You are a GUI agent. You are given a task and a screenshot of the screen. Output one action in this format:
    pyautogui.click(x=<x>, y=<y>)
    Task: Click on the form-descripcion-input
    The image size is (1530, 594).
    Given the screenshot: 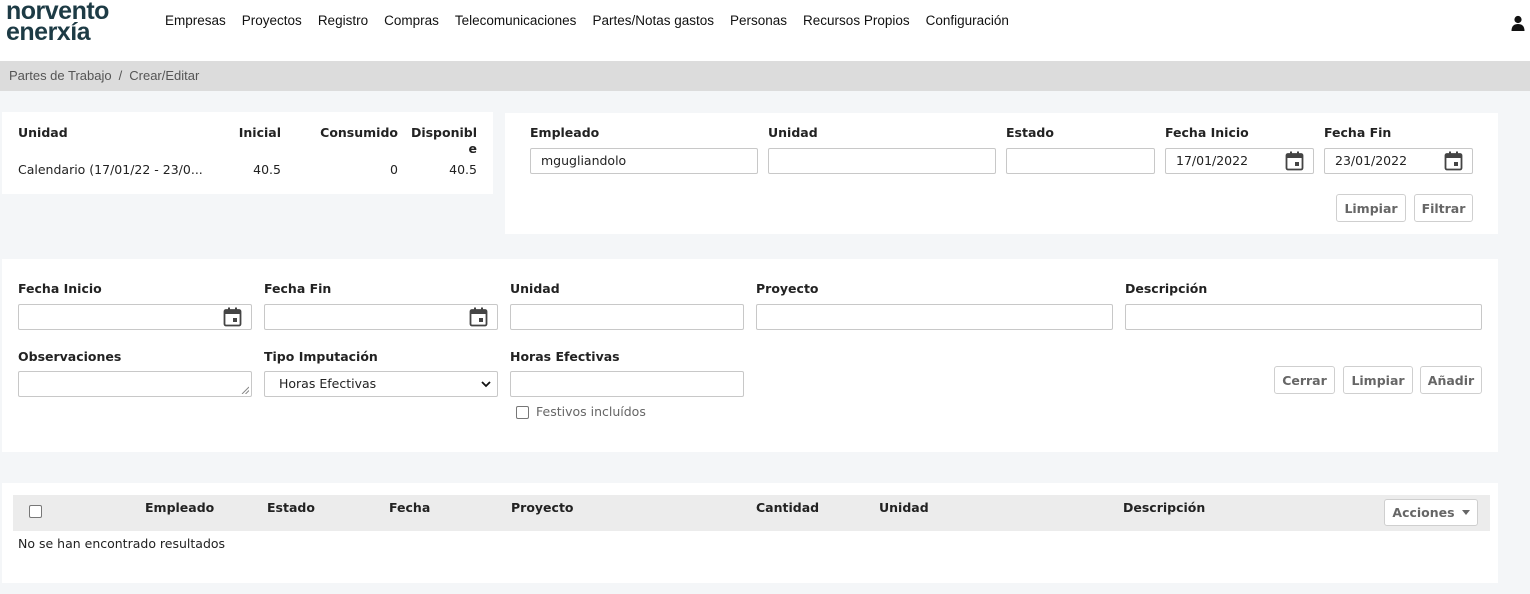 What is the action you would take?
    pyautogui.click(x=1303, y=317)
    